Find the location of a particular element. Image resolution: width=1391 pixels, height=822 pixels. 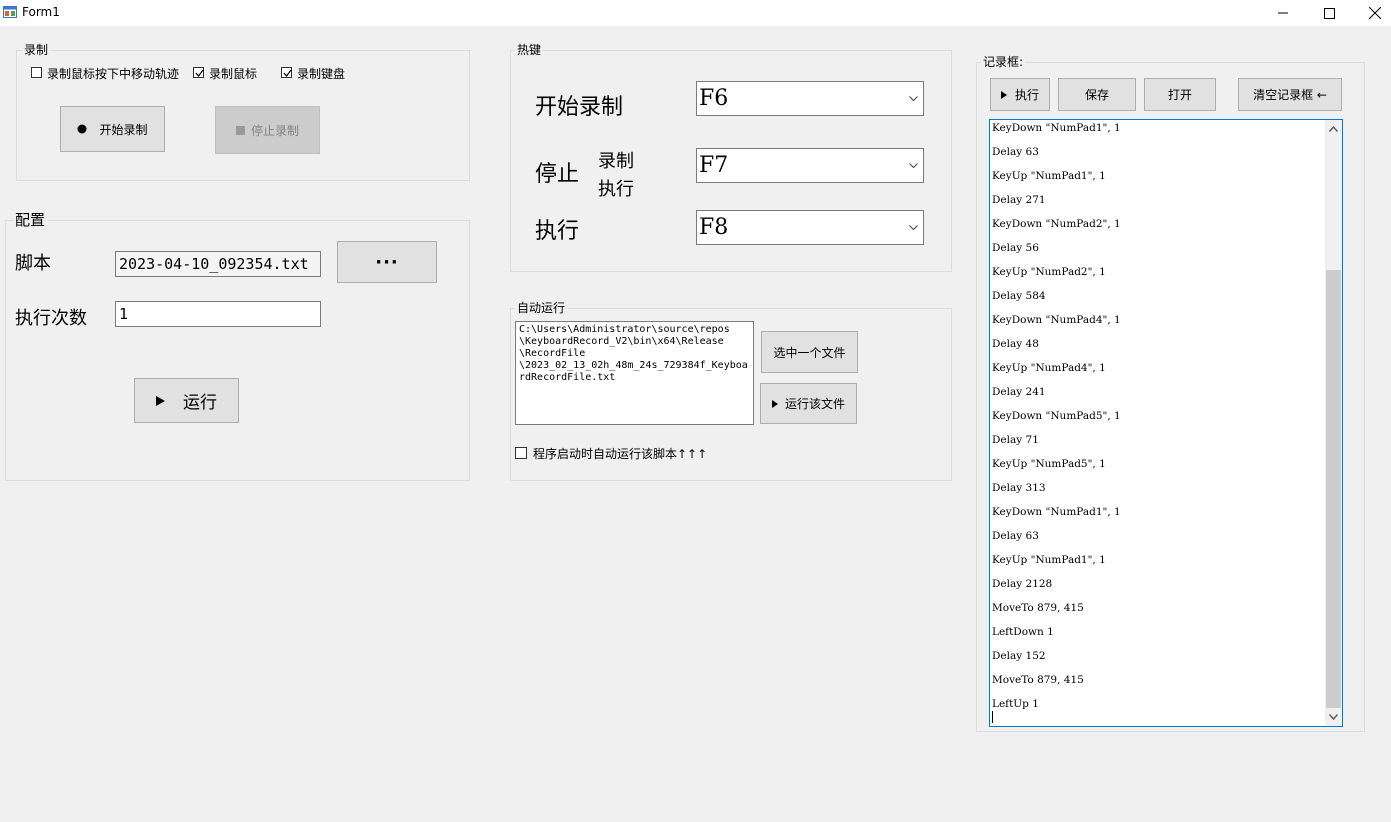

hotkey-stop-select: F7 is located at coordinates (810, 165).